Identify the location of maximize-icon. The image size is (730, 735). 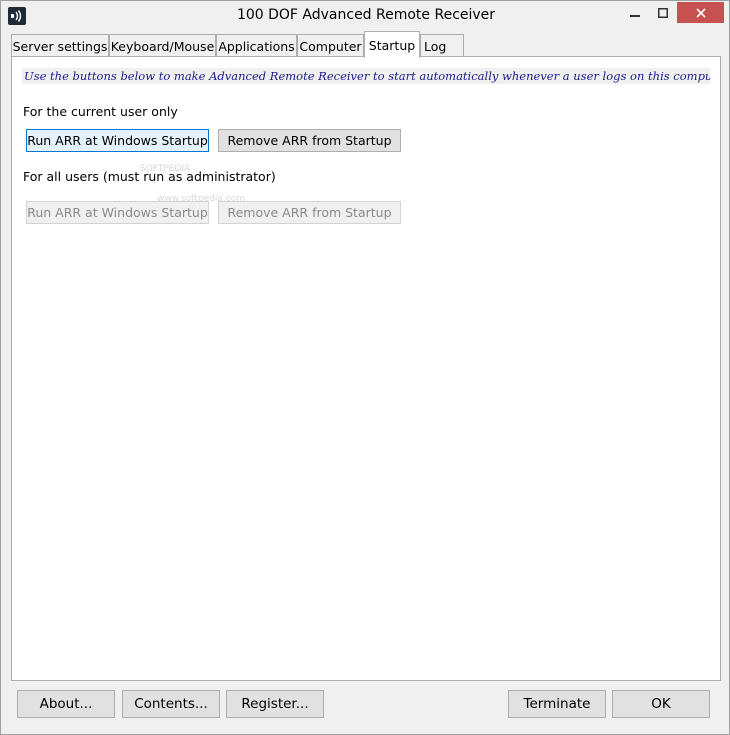
(663, 12).